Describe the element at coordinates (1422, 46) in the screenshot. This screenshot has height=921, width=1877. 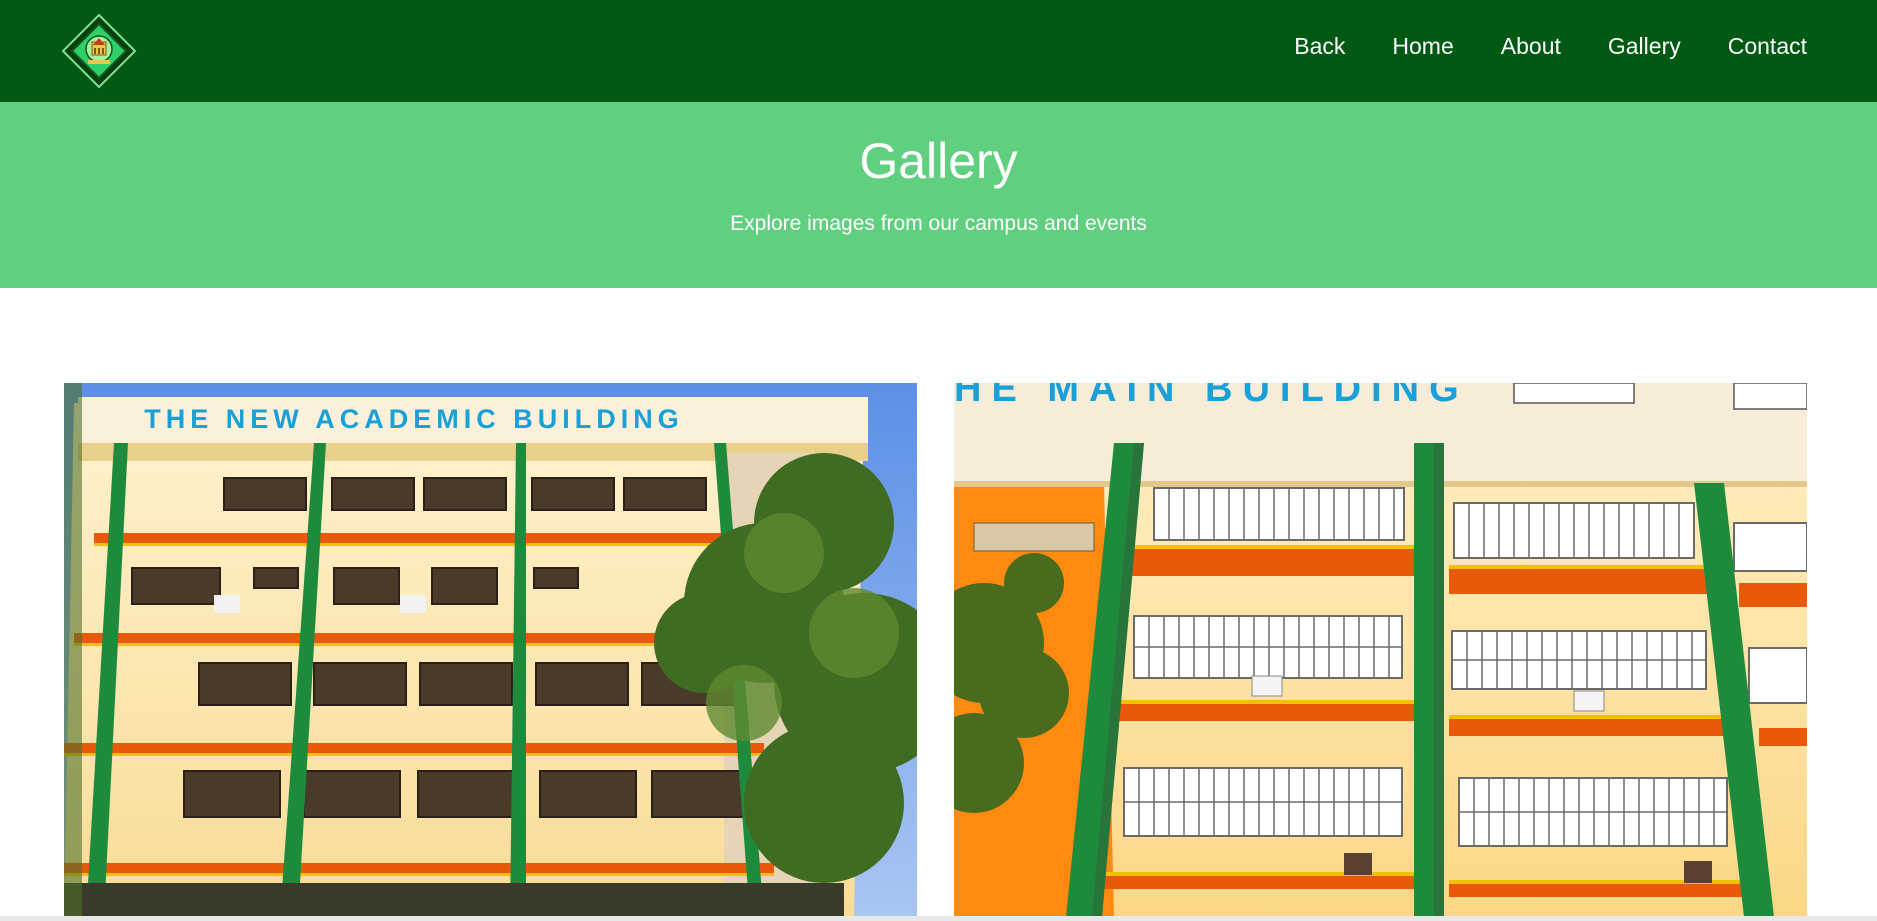
I see `nav-home-link: Home` at that location.